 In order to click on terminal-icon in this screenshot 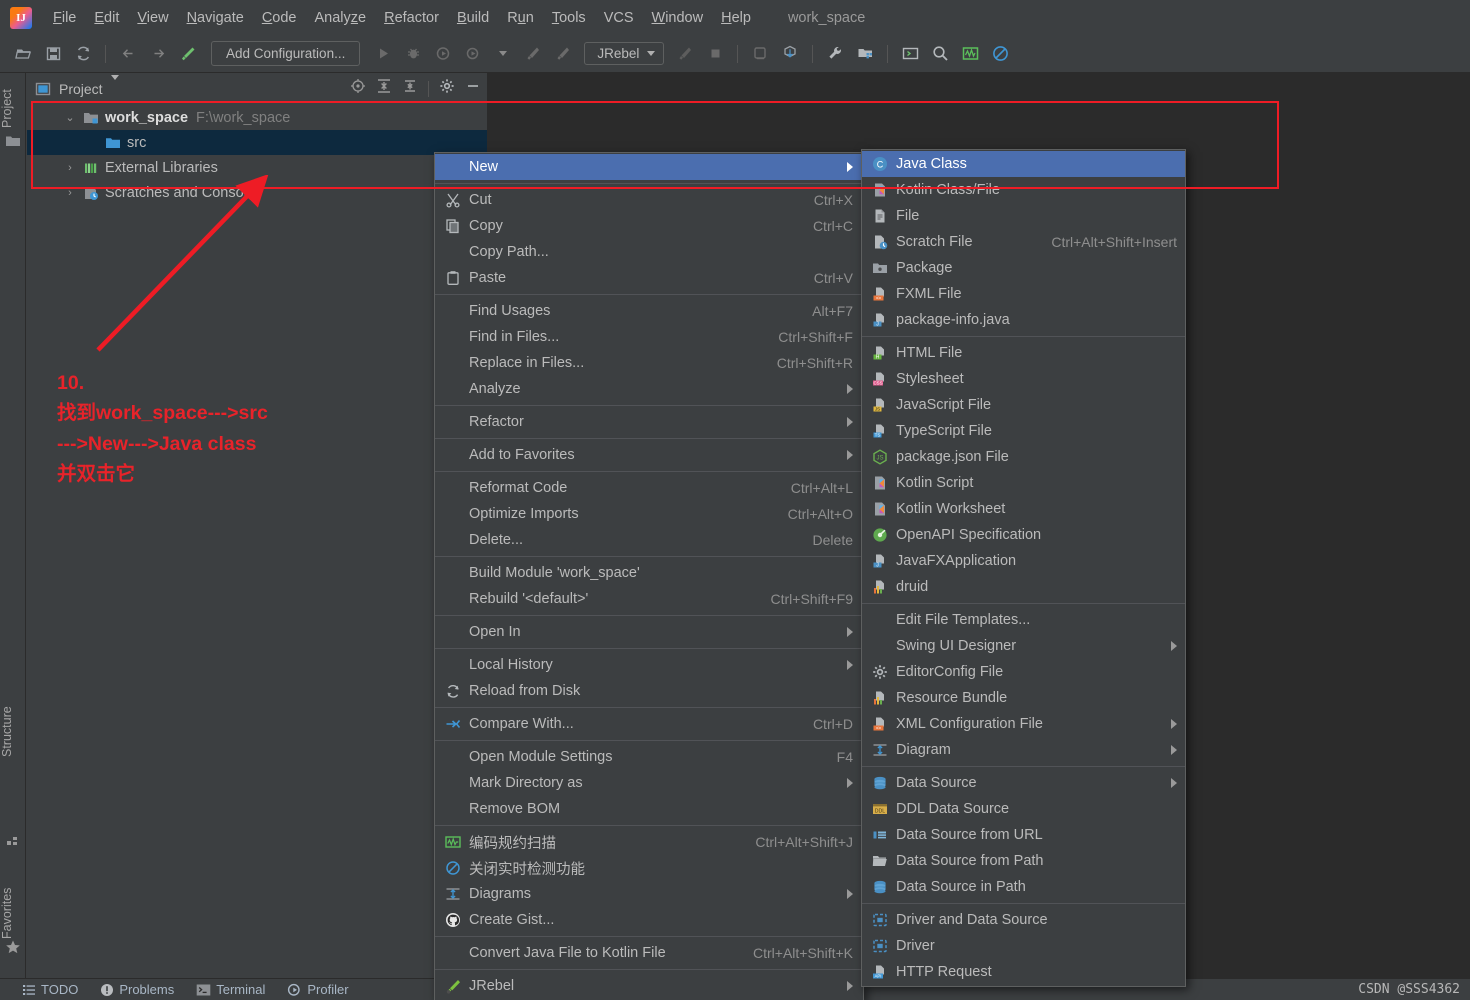, I will do `click(910, 54)`.